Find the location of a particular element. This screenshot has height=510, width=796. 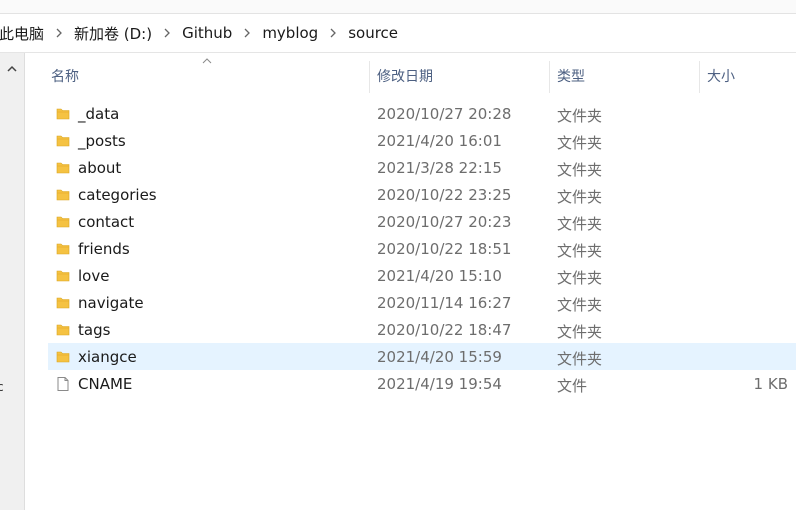

file-name: _data is located at coordinates (99, 114).